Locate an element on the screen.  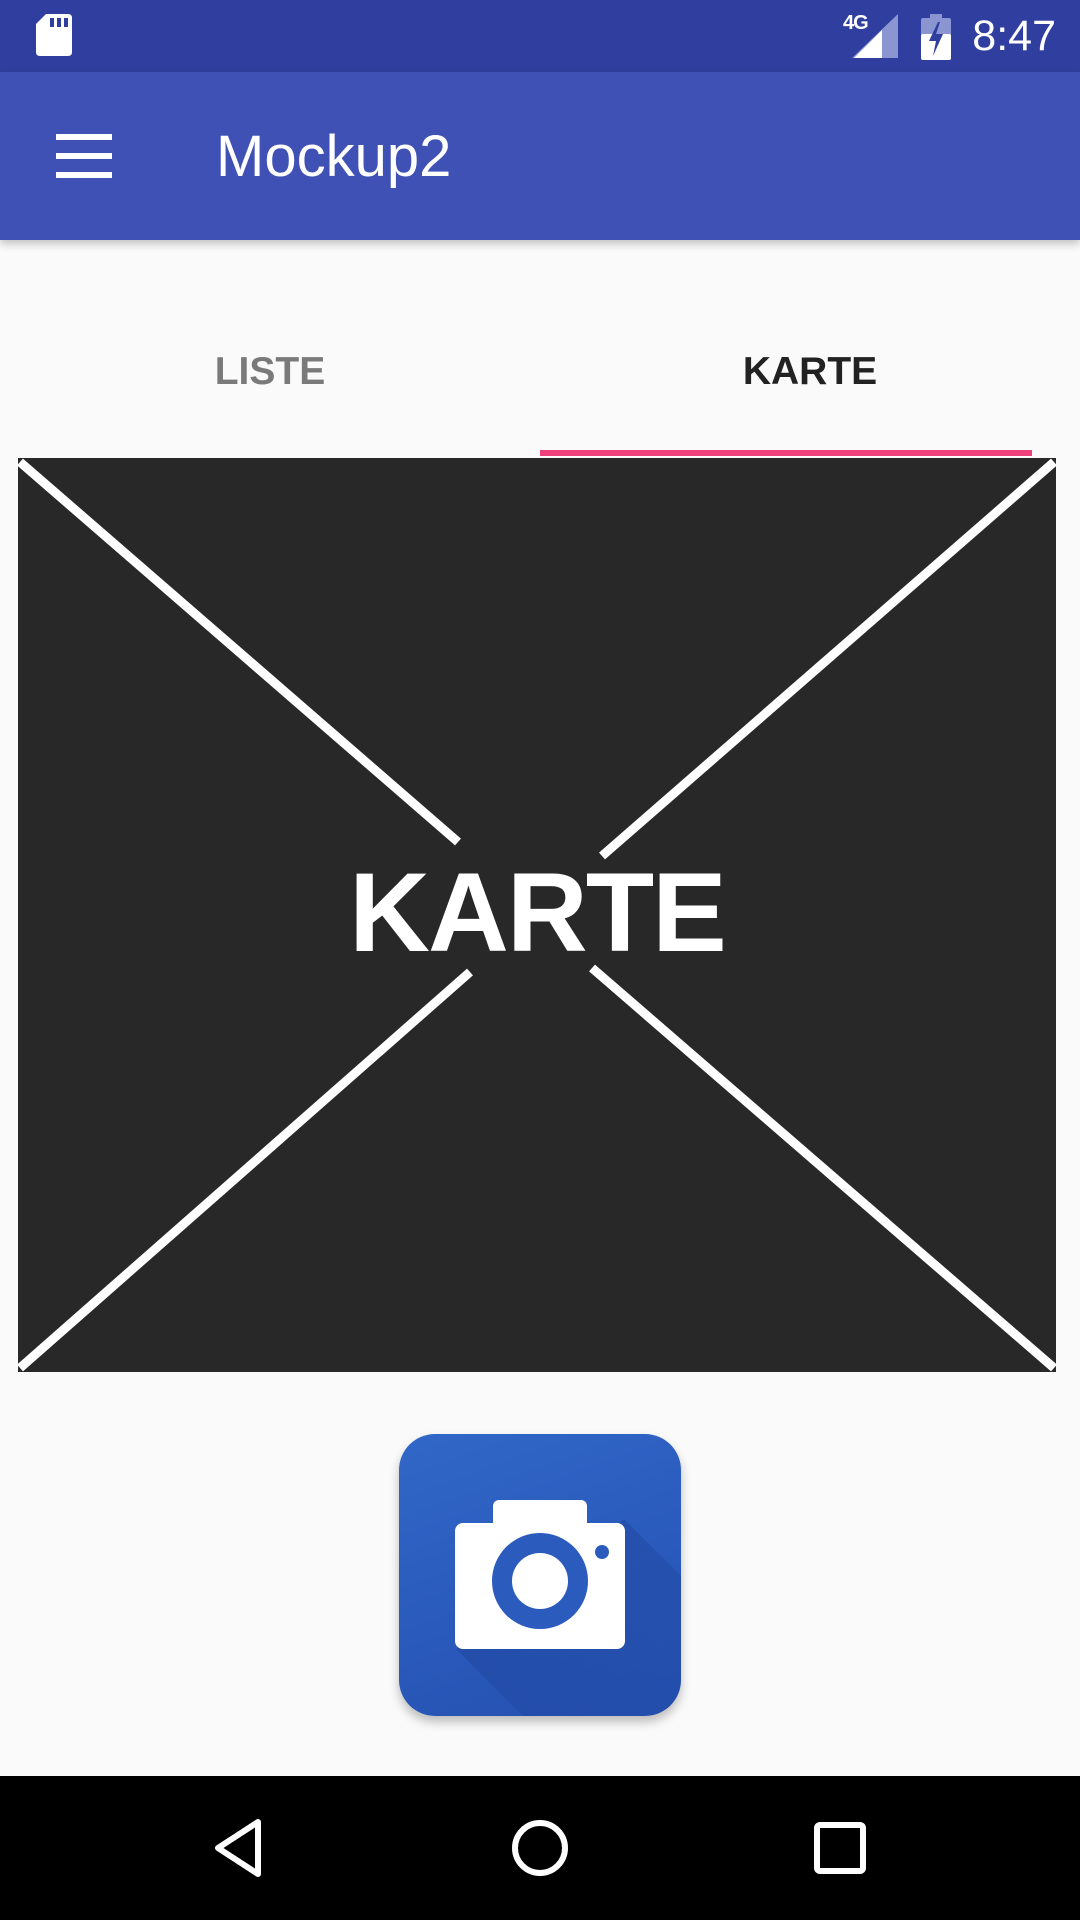
home-icon is located at coordinates (540, 1848).